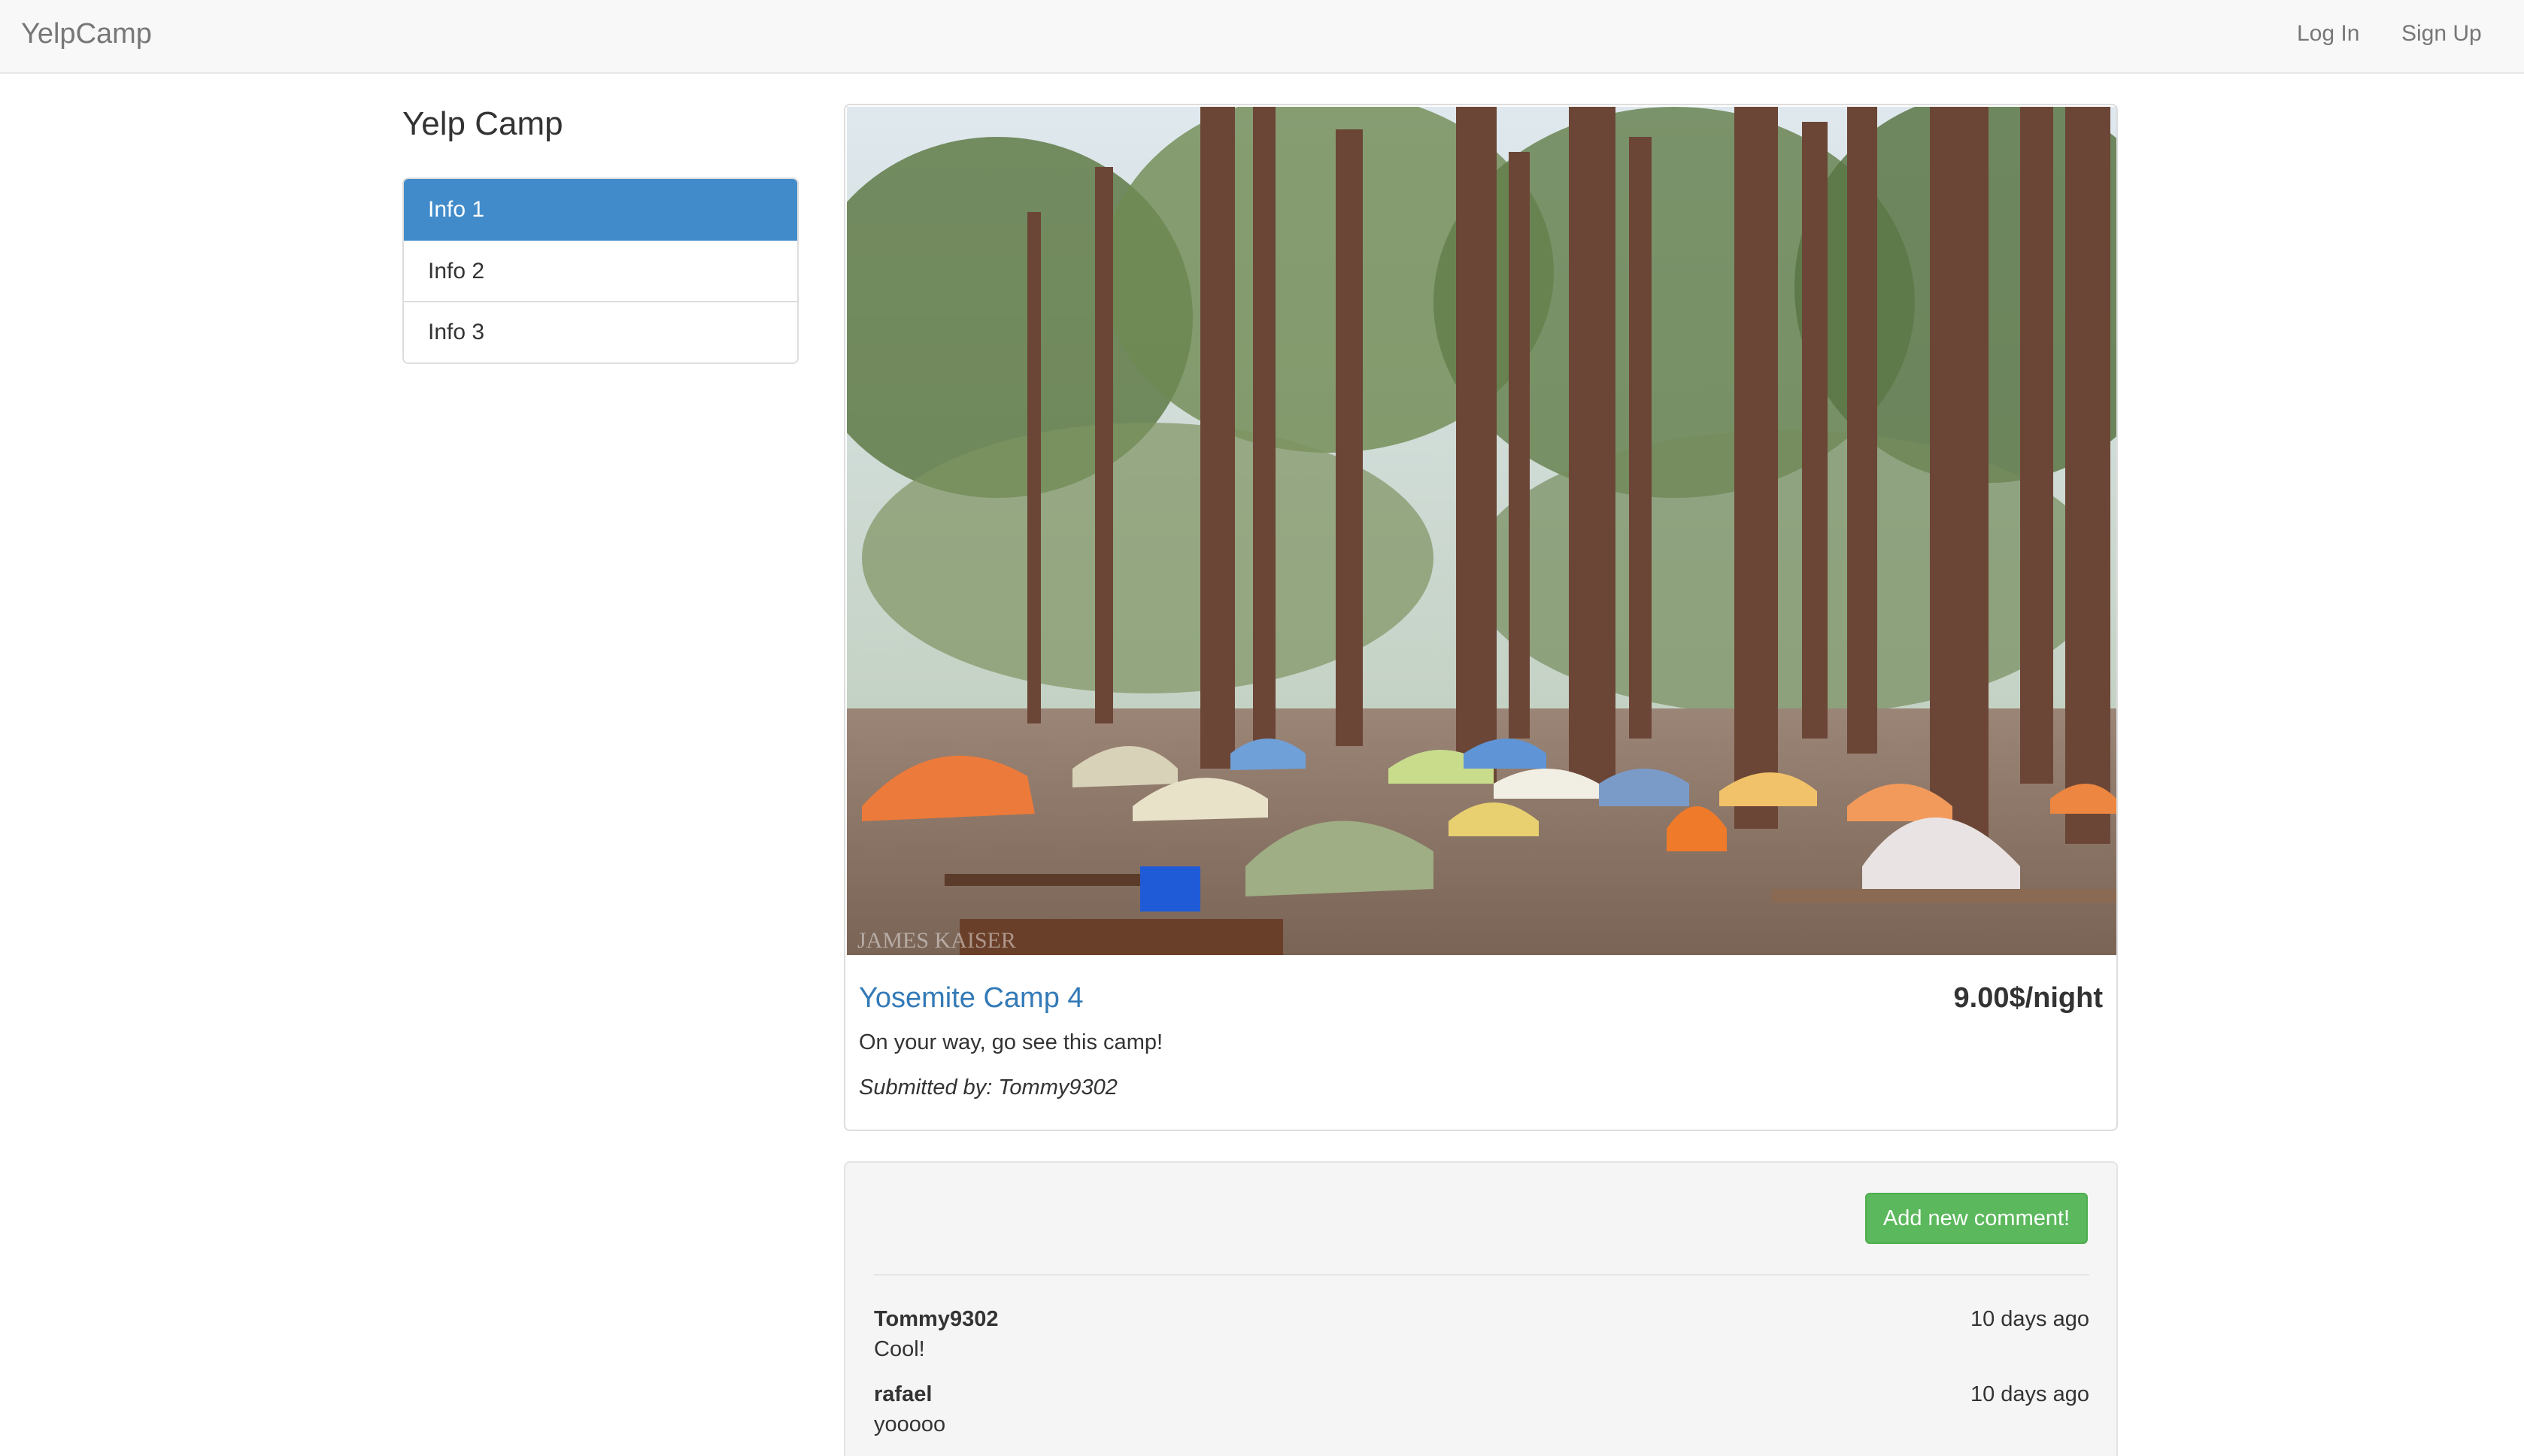 The width and height of the screenshot is (2524, 1456). Describe the element at coordinates (86, 34) in the screenshot. I see `brand-link: YelpCamp` at that location.